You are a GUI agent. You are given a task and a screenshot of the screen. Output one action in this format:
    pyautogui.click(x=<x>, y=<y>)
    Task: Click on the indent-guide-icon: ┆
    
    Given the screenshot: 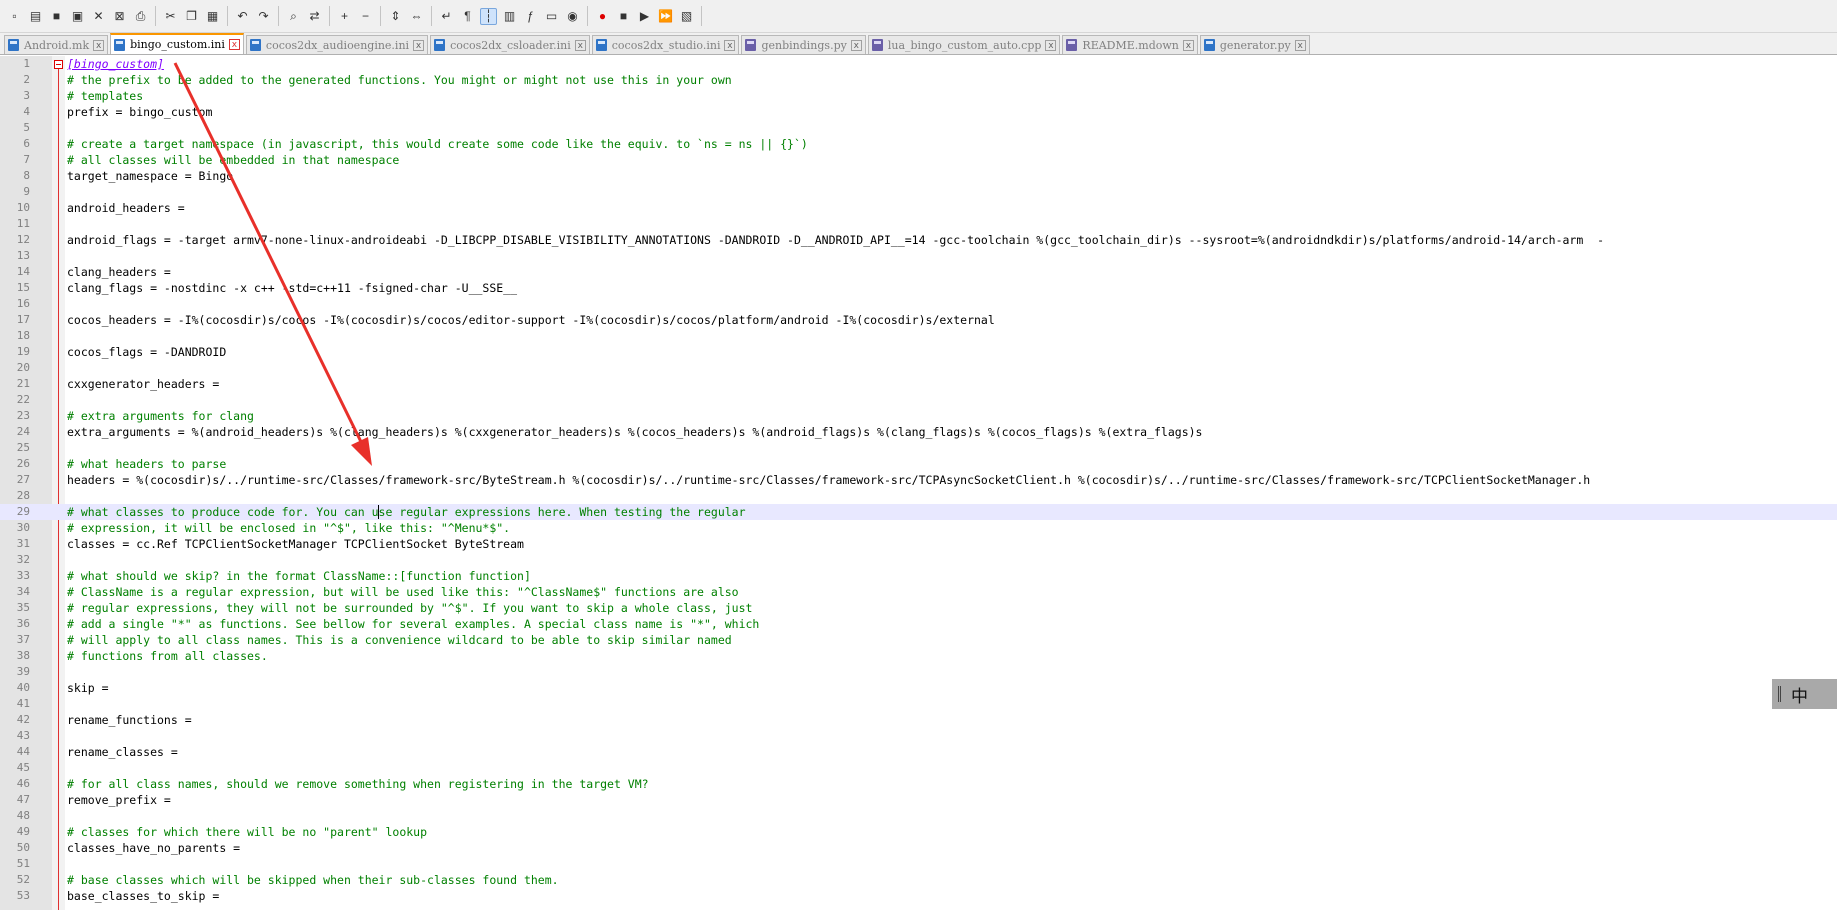 What is the action you would take?
    pyautogui.click(x=488, y=16)
    